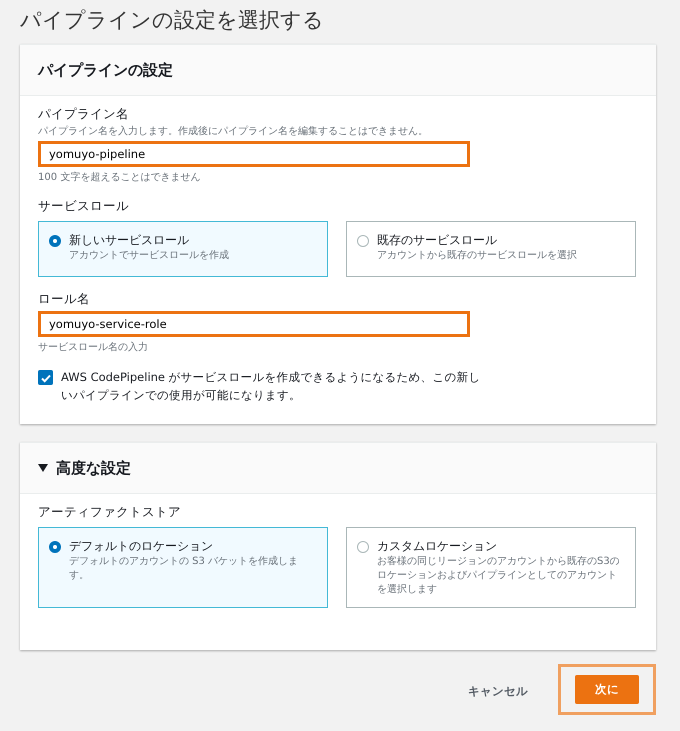 The height and width of the screenshot is (731, 680). I want to click on section-title: パイプラインの設定, so click(105, 70).